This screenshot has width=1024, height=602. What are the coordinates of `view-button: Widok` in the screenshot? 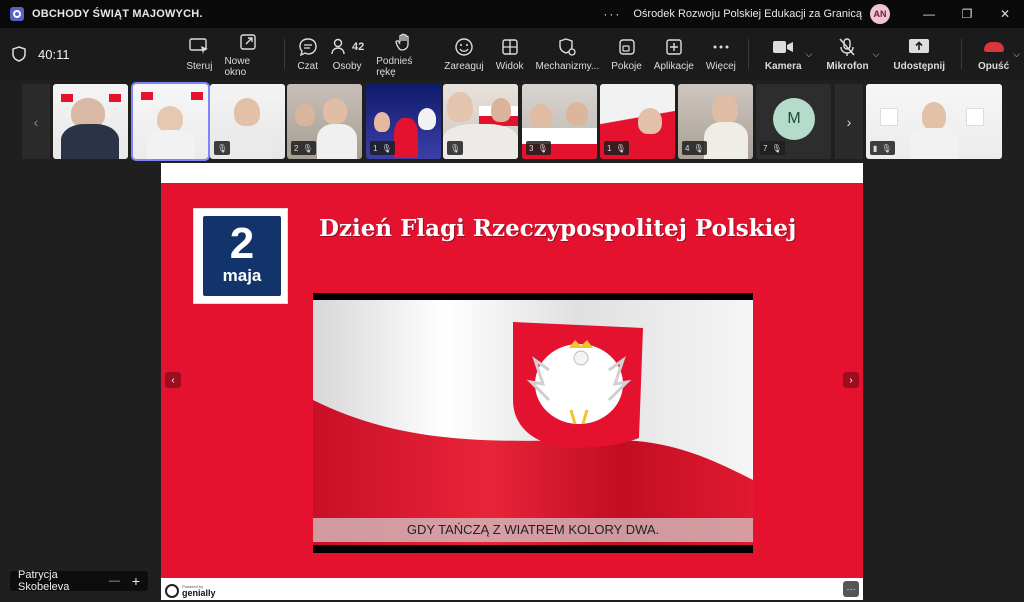 It's located at (510, 54).